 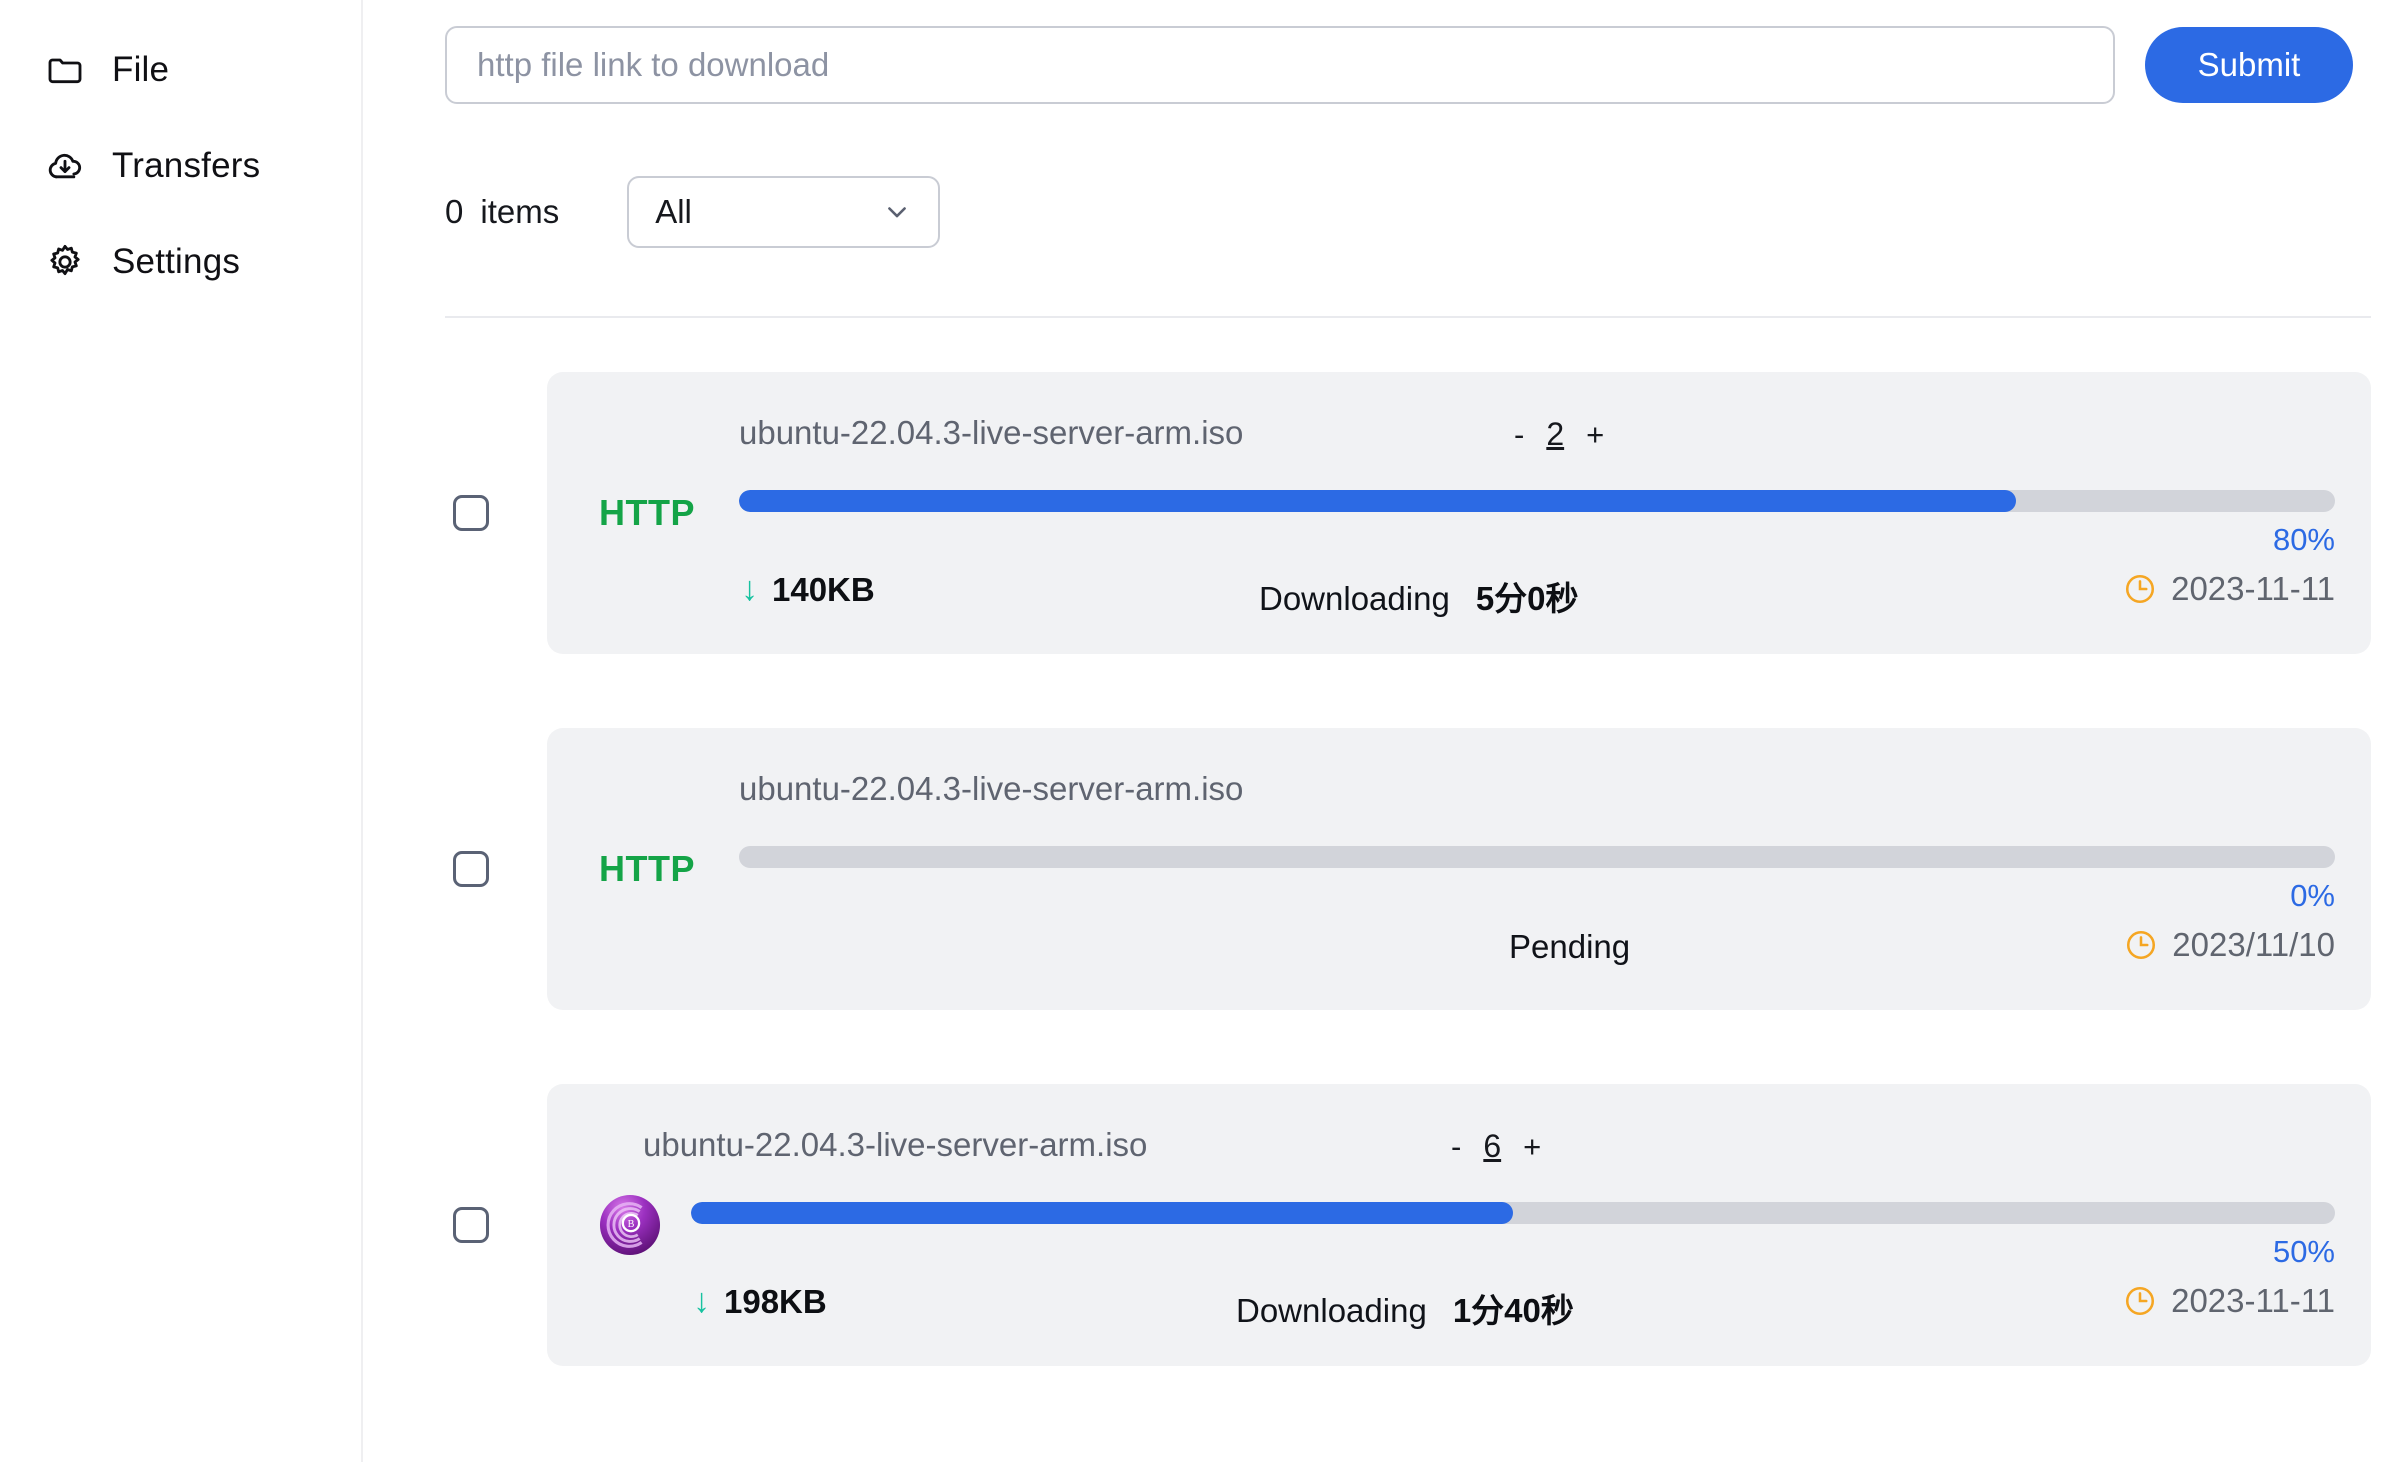 What do you see at coordinates (2253, 944) in the screenshot?
I see `date-text: 2023/11/10` at bounding box center [2253, 944].